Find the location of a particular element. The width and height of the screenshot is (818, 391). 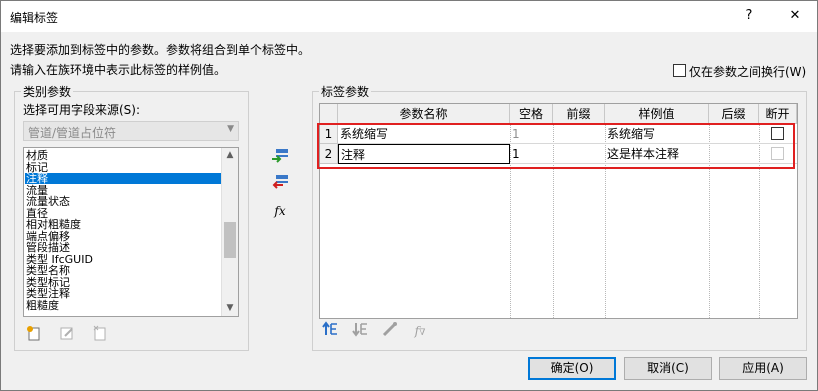

fx-icon: fx is located at coordinates (280, 211).